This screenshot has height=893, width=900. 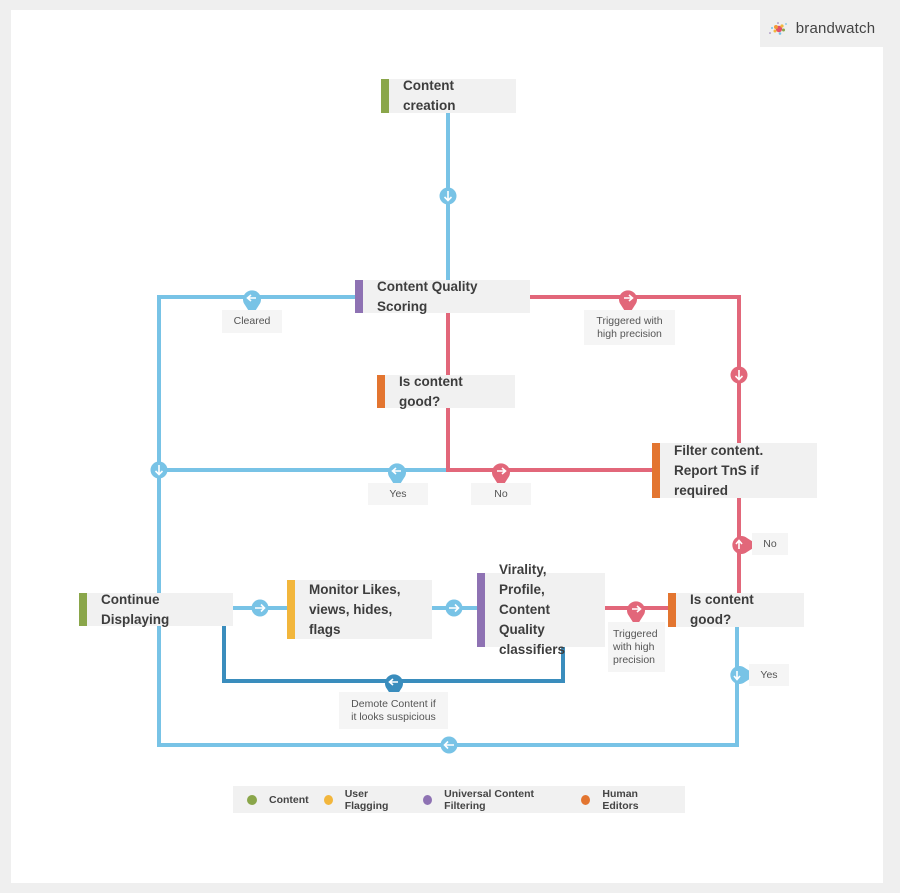 What do you see at coordinates (398, 494) in the screenshot?
I see `edge-label-yes-1: Yes` at bounding box center [398, 494].